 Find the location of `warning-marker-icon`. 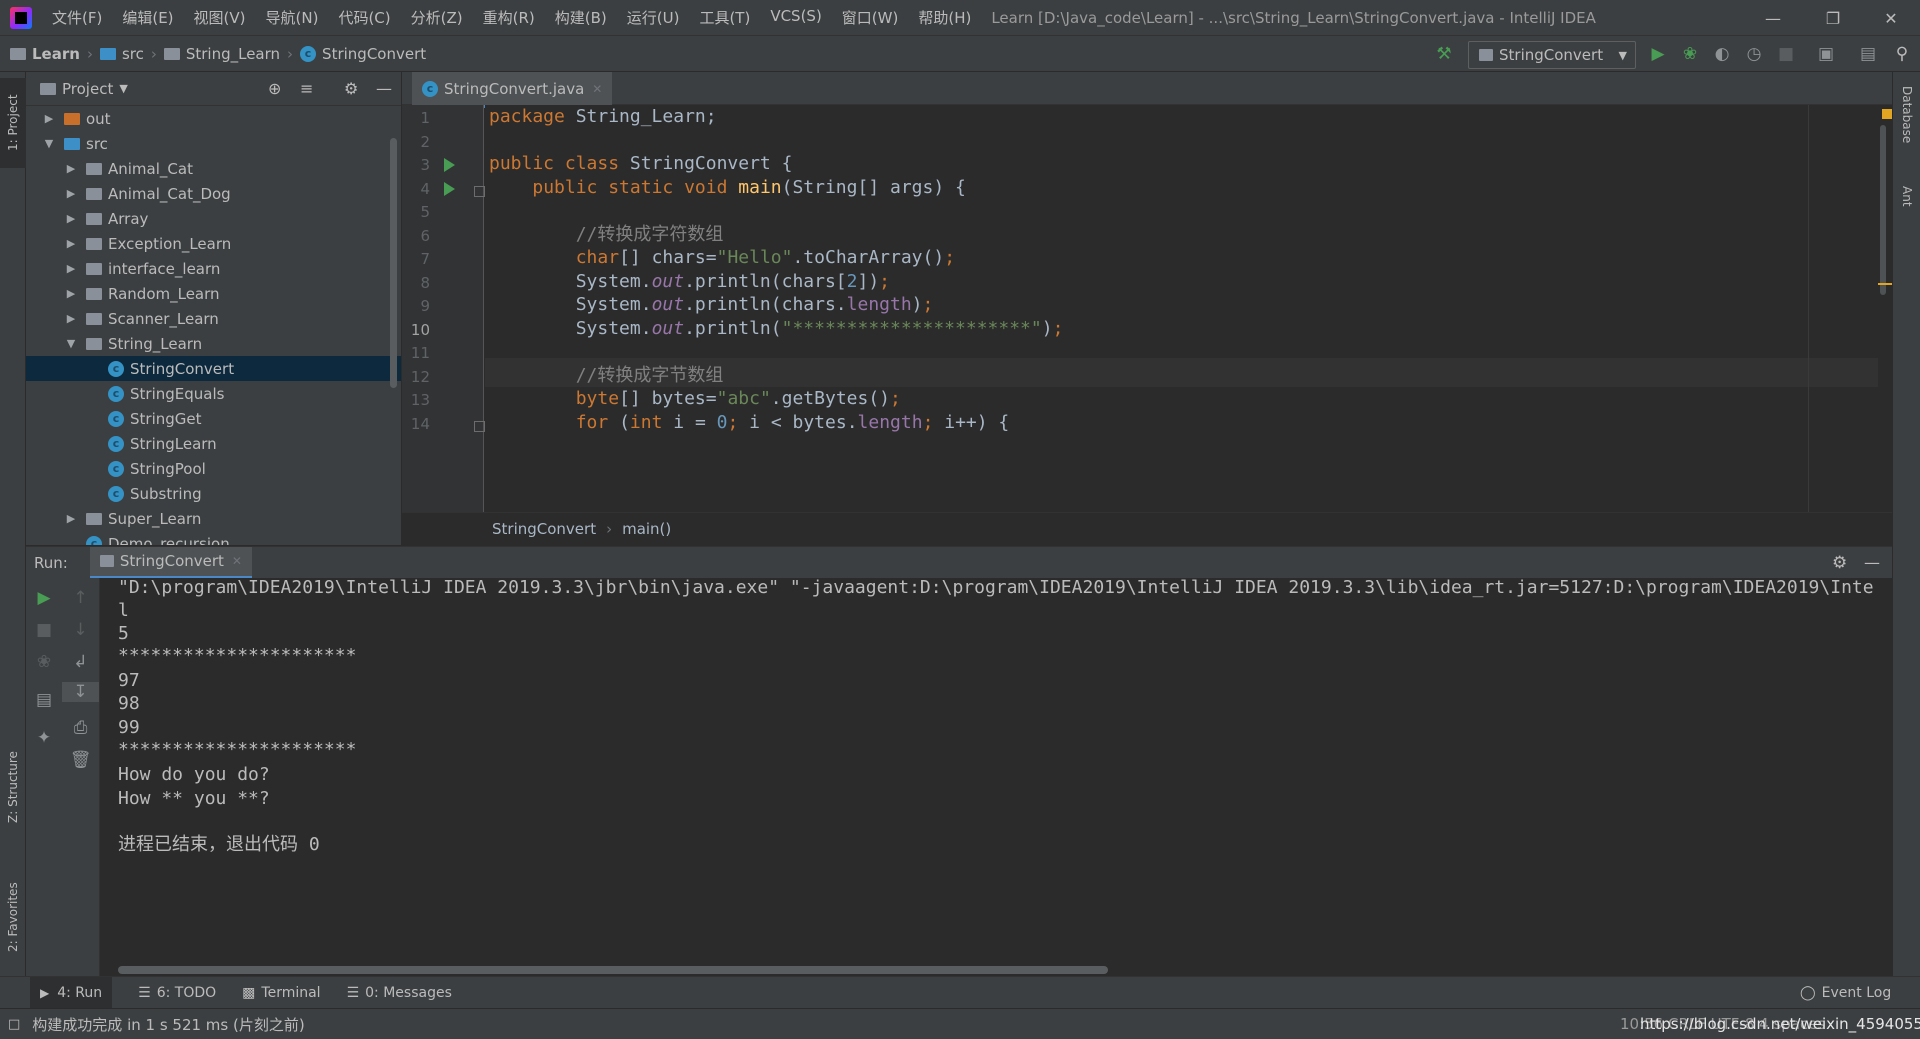

warning-marker-icon is located at coordinates (1887, 114).